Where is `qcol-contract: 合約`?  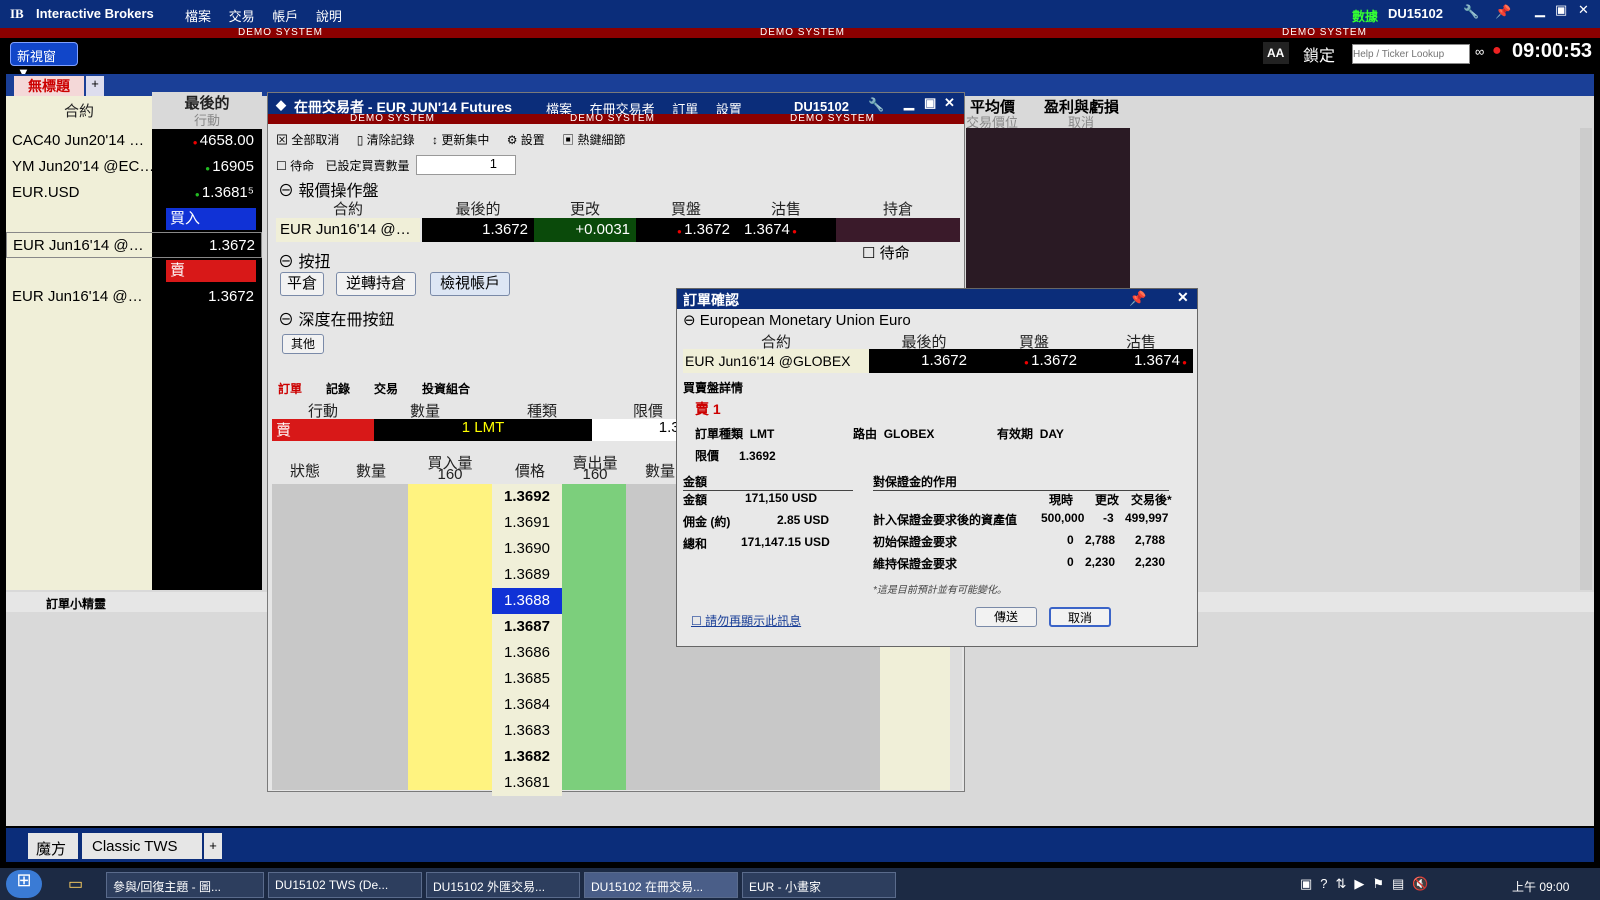 qcol-contract: 合約 is located at coordinates (347, 209).